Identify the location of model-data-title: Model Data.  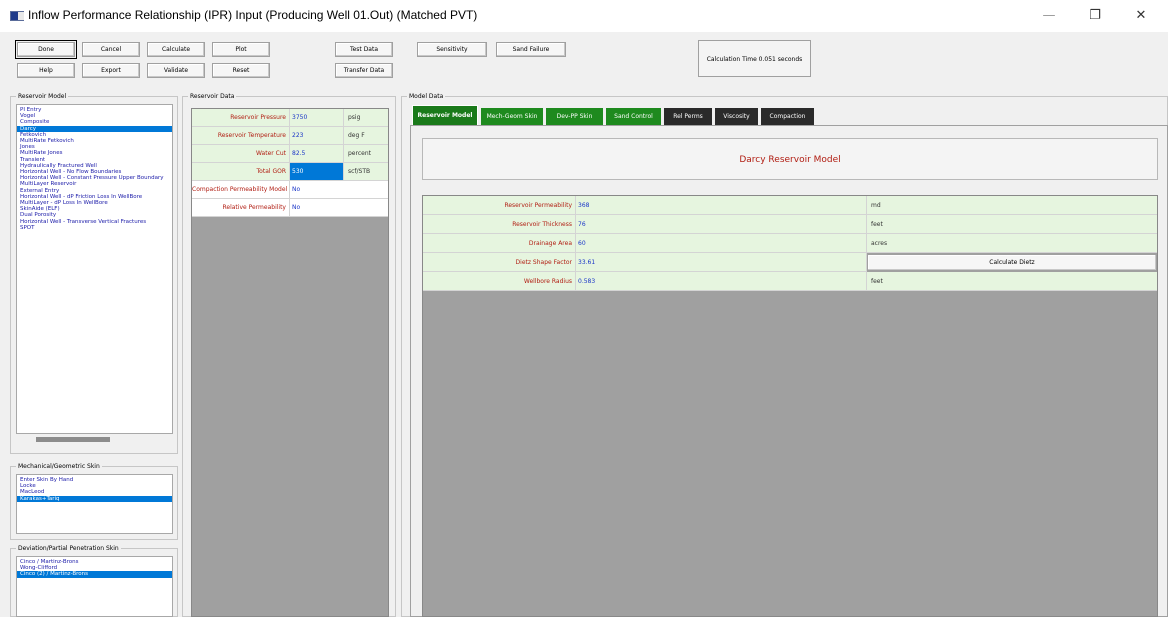
(426, 96).